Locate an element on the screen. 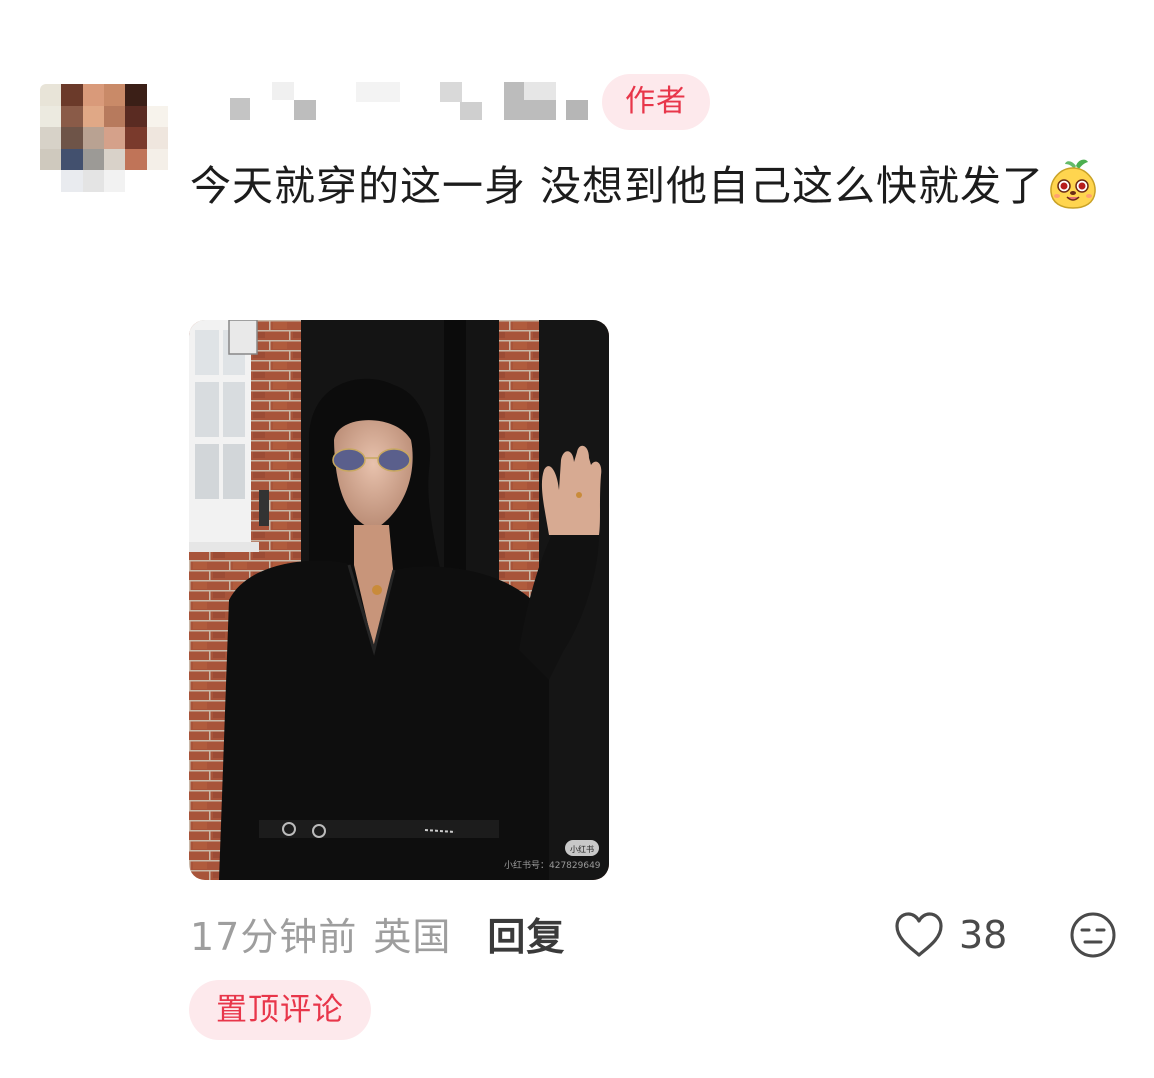 This screenshot has width=1154, height=1078. avatar is located at coordinates (104, 138).